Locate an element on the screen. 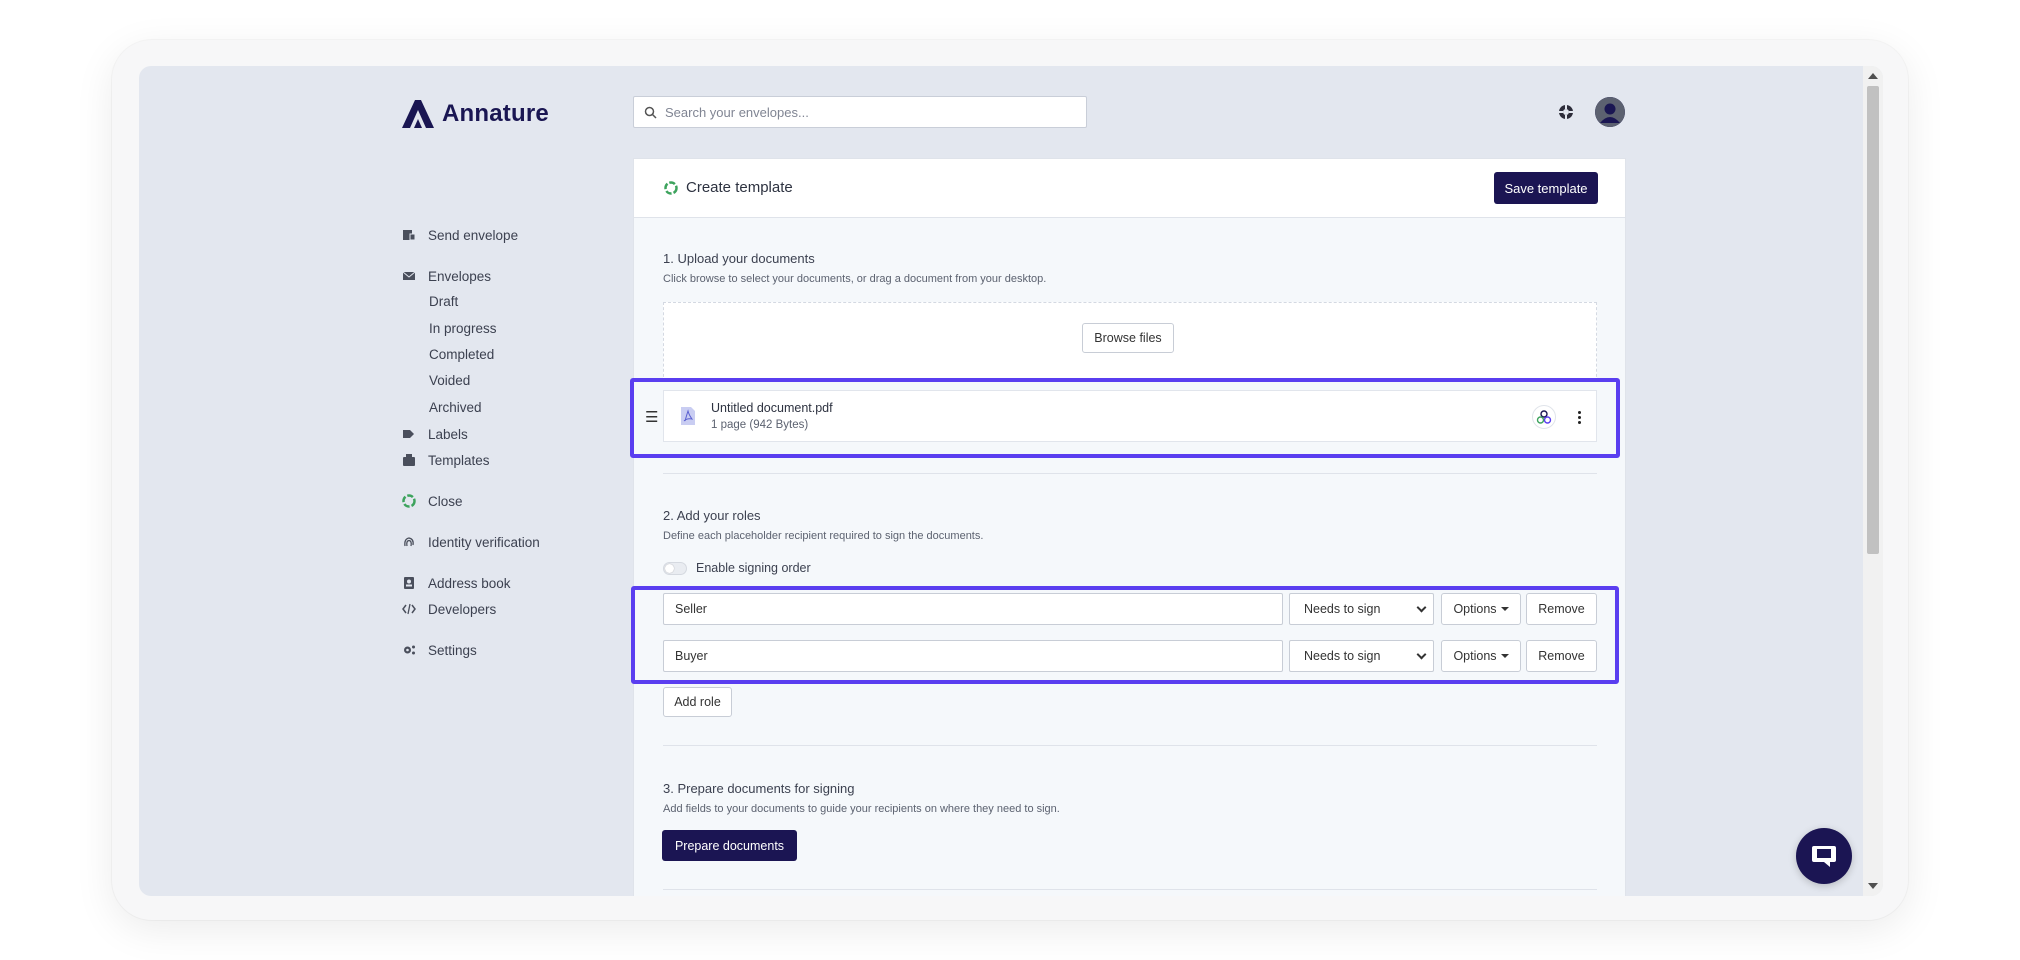  sidebar-item-archived: Archived is located at coordinates (455, 408).